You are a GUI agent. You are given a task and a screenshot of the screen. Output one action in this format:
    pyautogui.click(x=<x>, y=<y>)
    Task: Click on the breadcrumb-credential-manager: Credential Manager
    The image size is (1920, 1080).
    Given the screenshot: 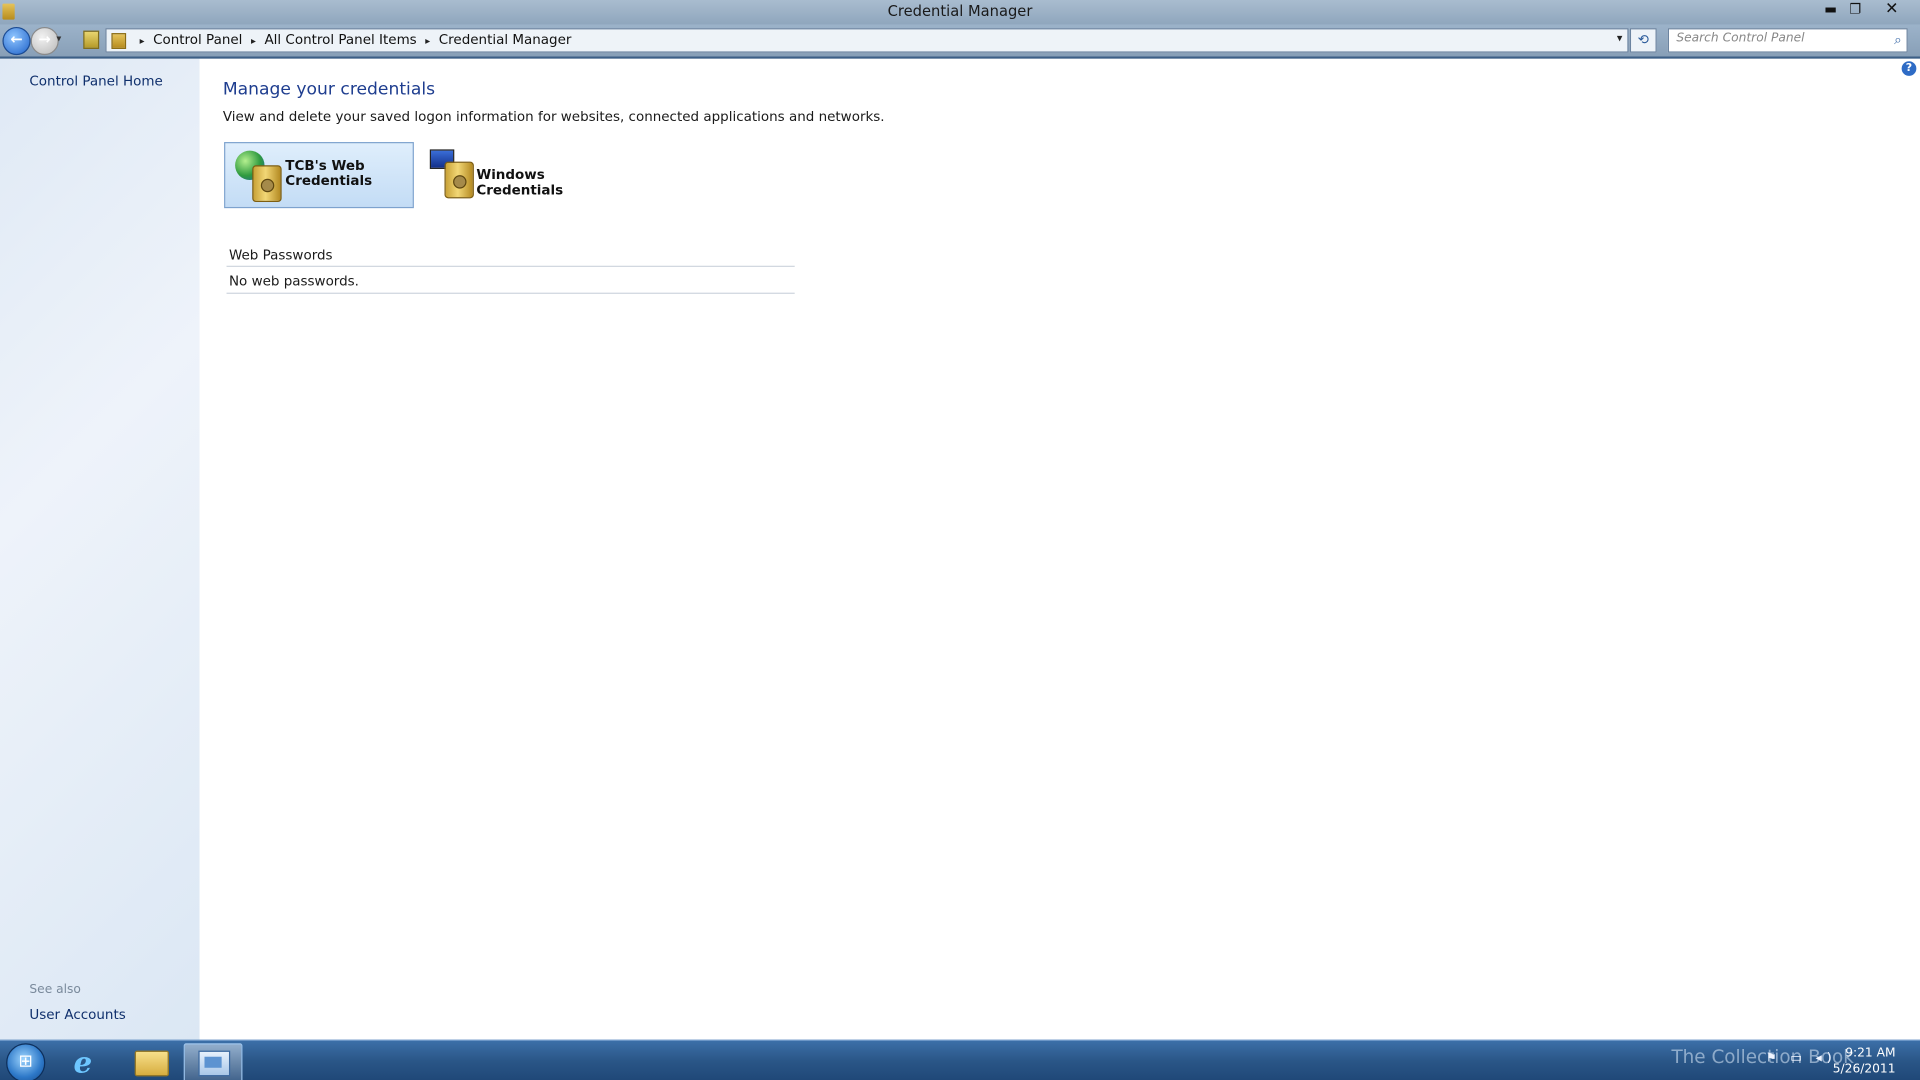 What is the action you would take?
    pyautogui.click(x=505, y=40)
    